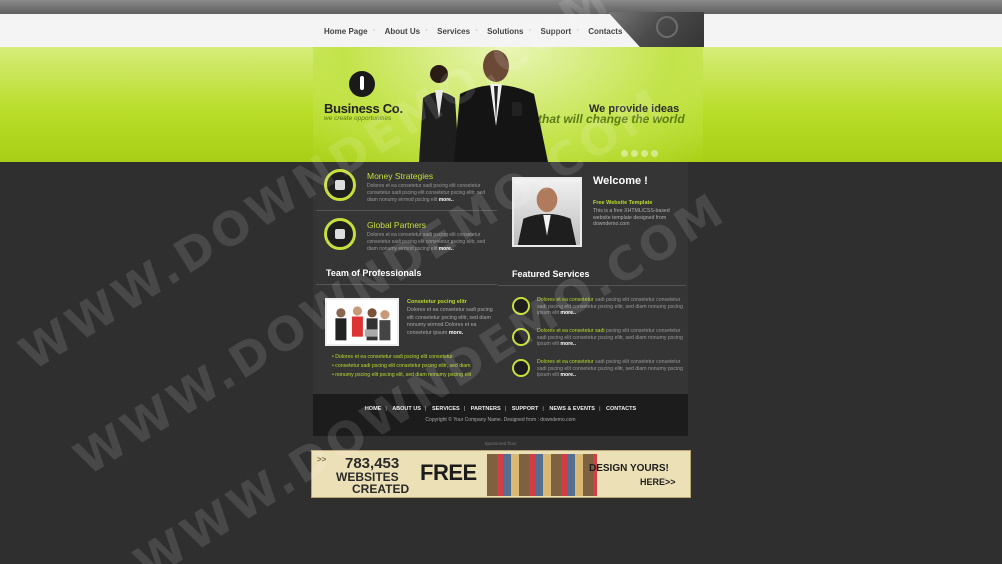 This screenshot has height=564, width=1002. What do you see at coordinates (362, 84) in the screenshot?
I see `microphone-logo-icon` at bounding box center [362, 84].